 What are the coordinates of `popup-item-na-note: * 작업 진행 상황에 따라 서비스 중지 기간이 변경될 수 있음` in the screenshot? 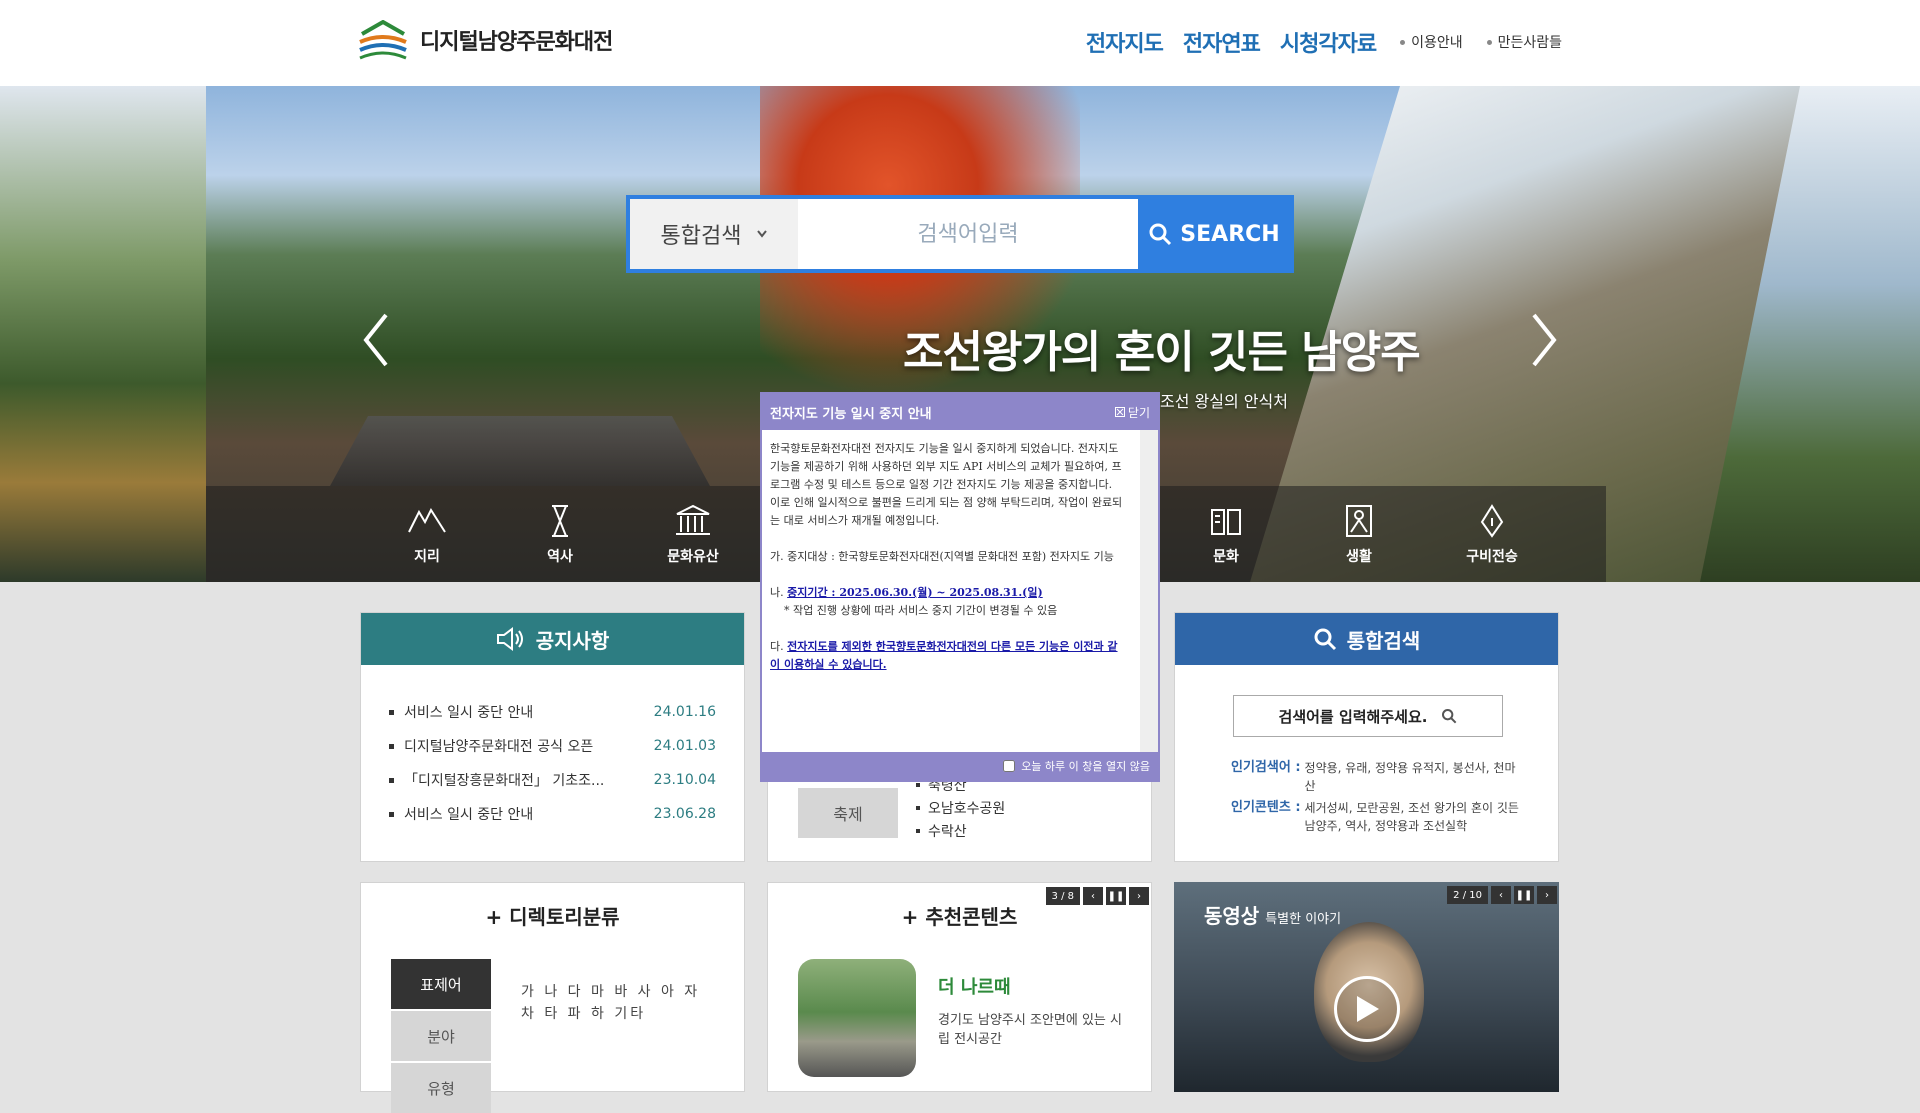 It's located at (921, 610).